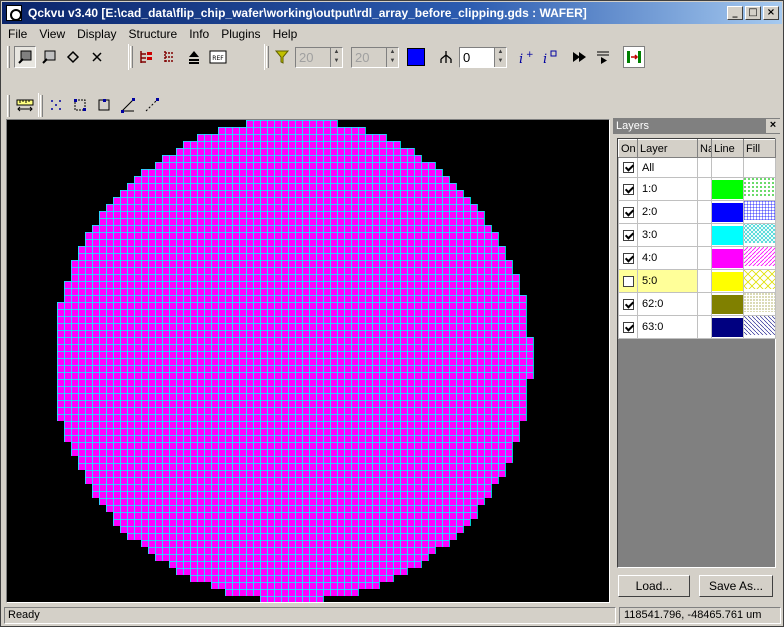 The height and width of the screenshot is (627, 784). What do you see at coordinates (375, 57) in the screenshot?
I see `max-size-stepper: 20 ▲ ▼` at bounding box center [375, 57].